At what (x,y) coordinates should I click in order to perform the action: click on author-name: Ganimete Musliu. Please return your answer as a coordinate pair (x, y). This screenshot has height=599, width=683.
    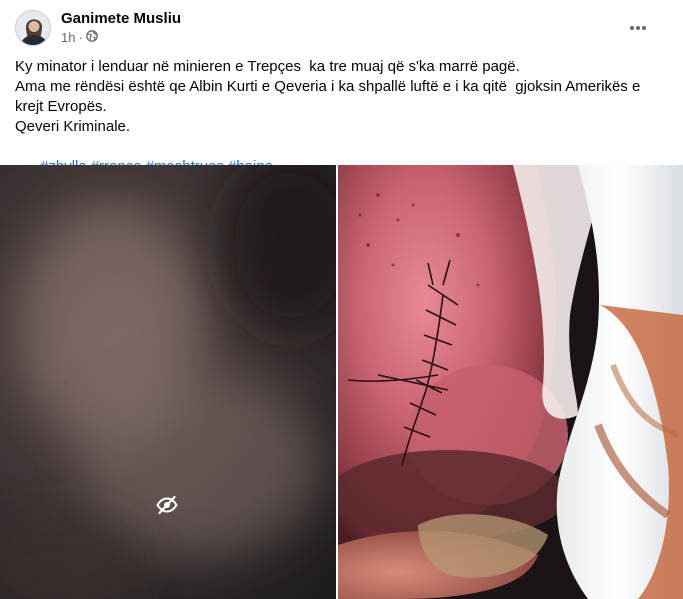
    Looking at the image, I should click on (121, 18).